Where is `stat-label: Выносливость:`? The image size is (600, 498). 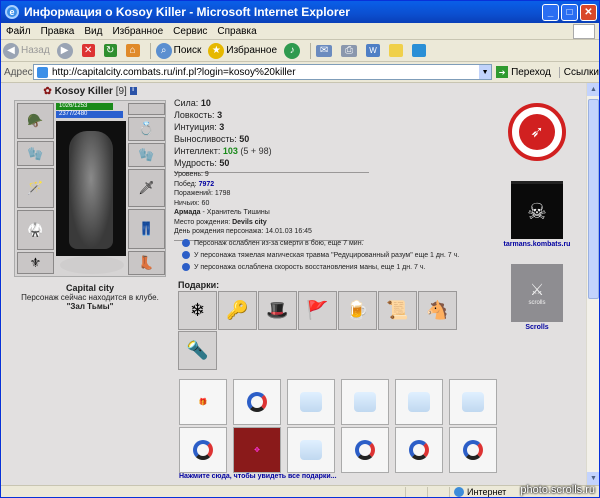 stat-label: Выносливость: is located at coordinates (205, 139).